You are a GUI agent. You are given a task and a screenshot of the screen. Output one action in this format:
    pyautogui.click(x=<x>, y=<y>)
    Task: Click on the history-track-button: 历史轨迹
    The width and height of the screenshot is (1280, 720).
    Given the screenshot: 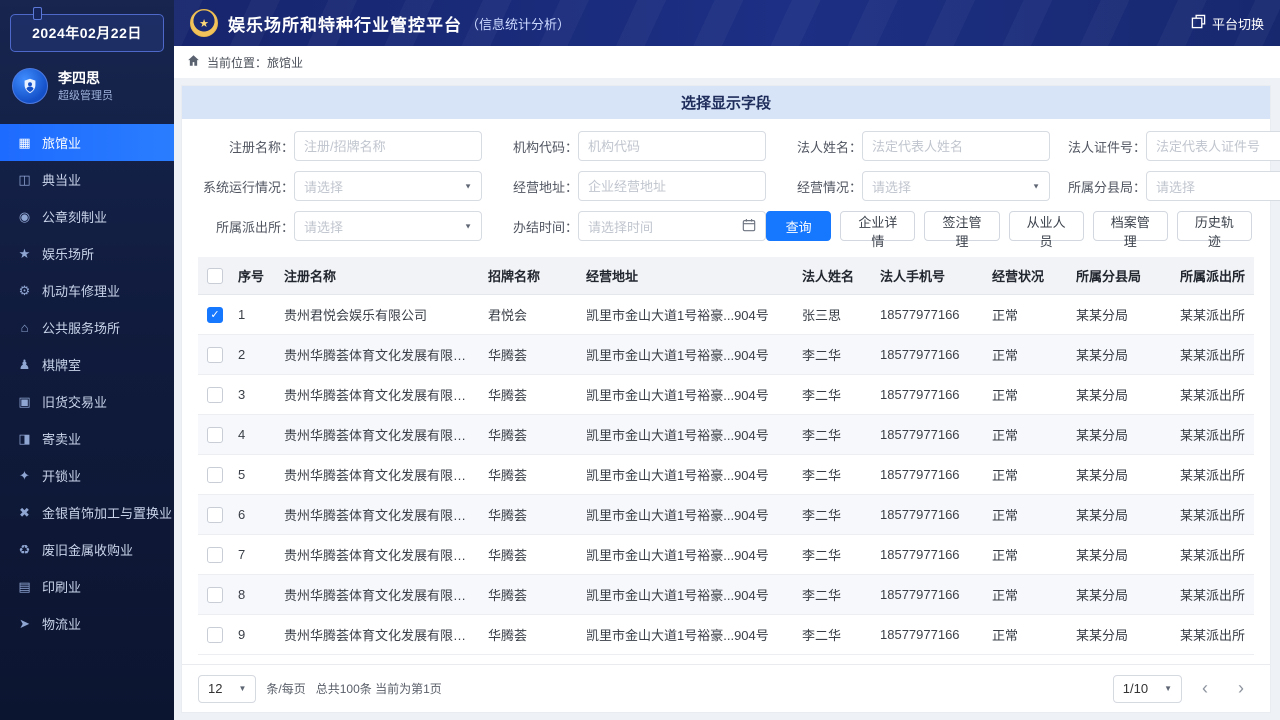 What is the action you would take?
    pyautogui.click(x=1214, y=230)
    